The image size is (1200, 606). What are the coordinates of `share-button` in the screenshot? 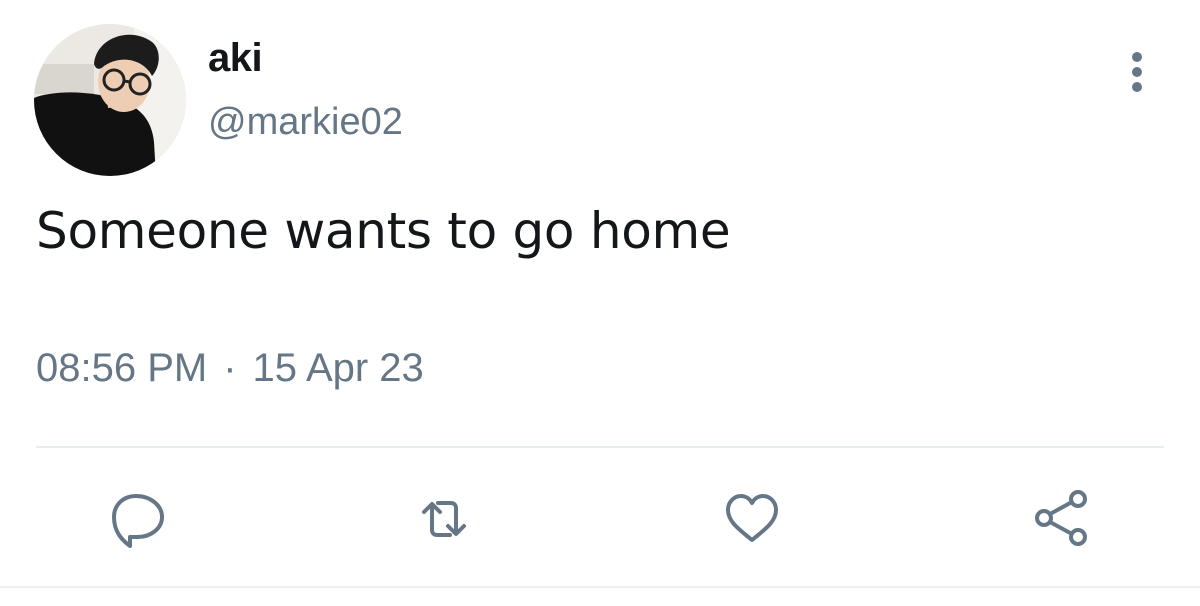 It's located at (1062, 518).